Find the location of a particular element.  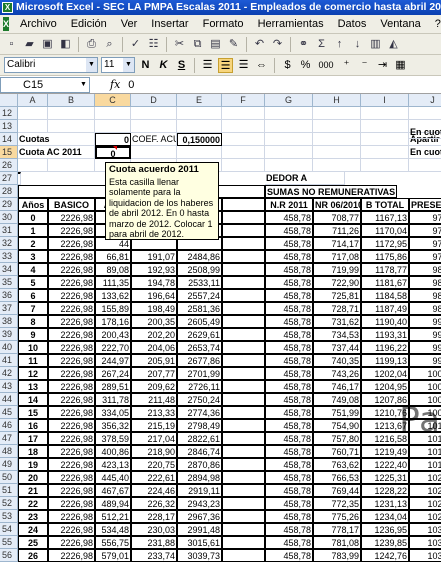

col-d-cell: 204,06 is located at coordinates (154, 347).